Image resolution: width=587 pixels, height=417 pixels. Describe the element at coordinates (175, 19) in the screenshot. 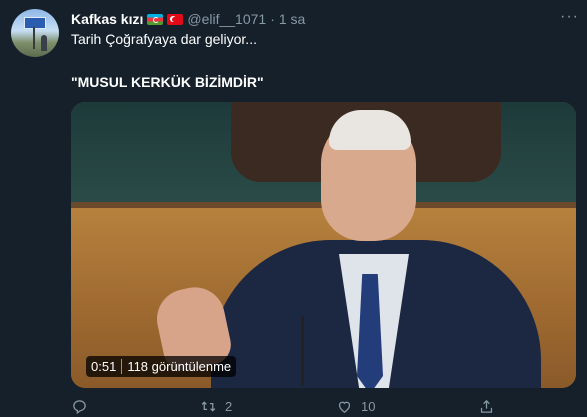

I see `turkey-flag-icon` at that location.